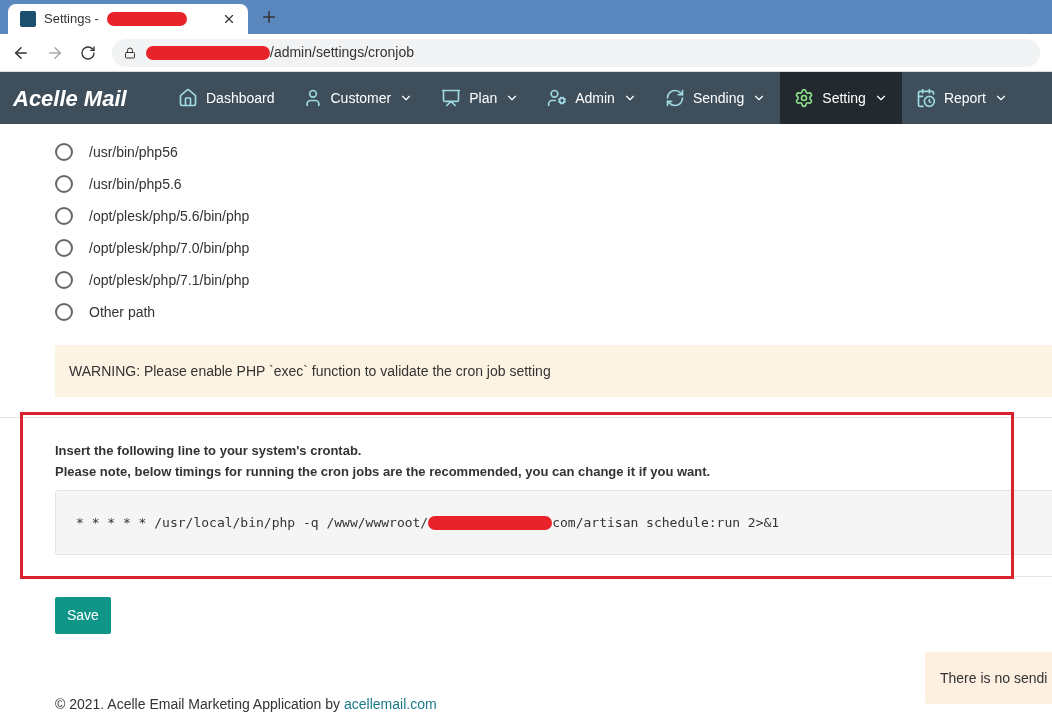 Image resolution: width=1052 pixels, height=712 pixels. I want to click on nav-menu-item: Customer, so click(358, 98).